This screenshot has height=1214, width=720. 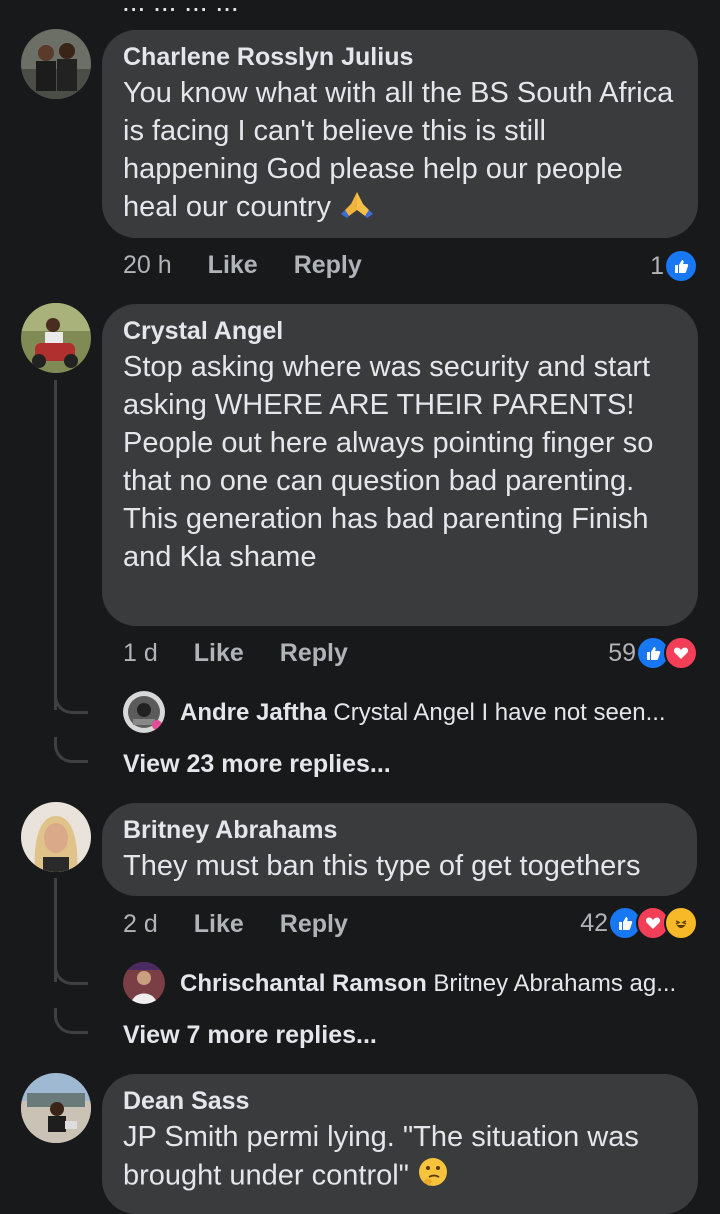 What do you see at coordinates (147, 265) in the screenshot?
I see `comment-timestamp: 20 h` at bounding box center [147, 265].